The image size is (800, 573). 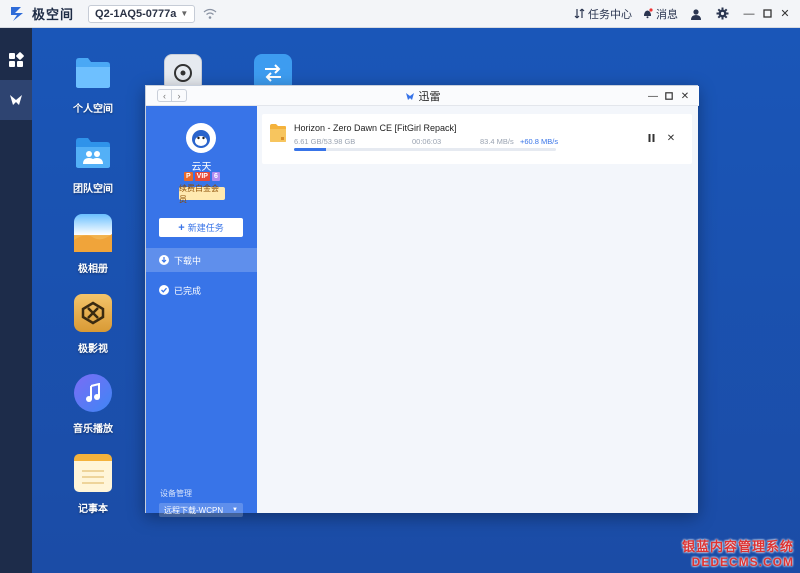 I want to click on task-boost-speed: +60.8 MB/s, so click(x=539, y=141).